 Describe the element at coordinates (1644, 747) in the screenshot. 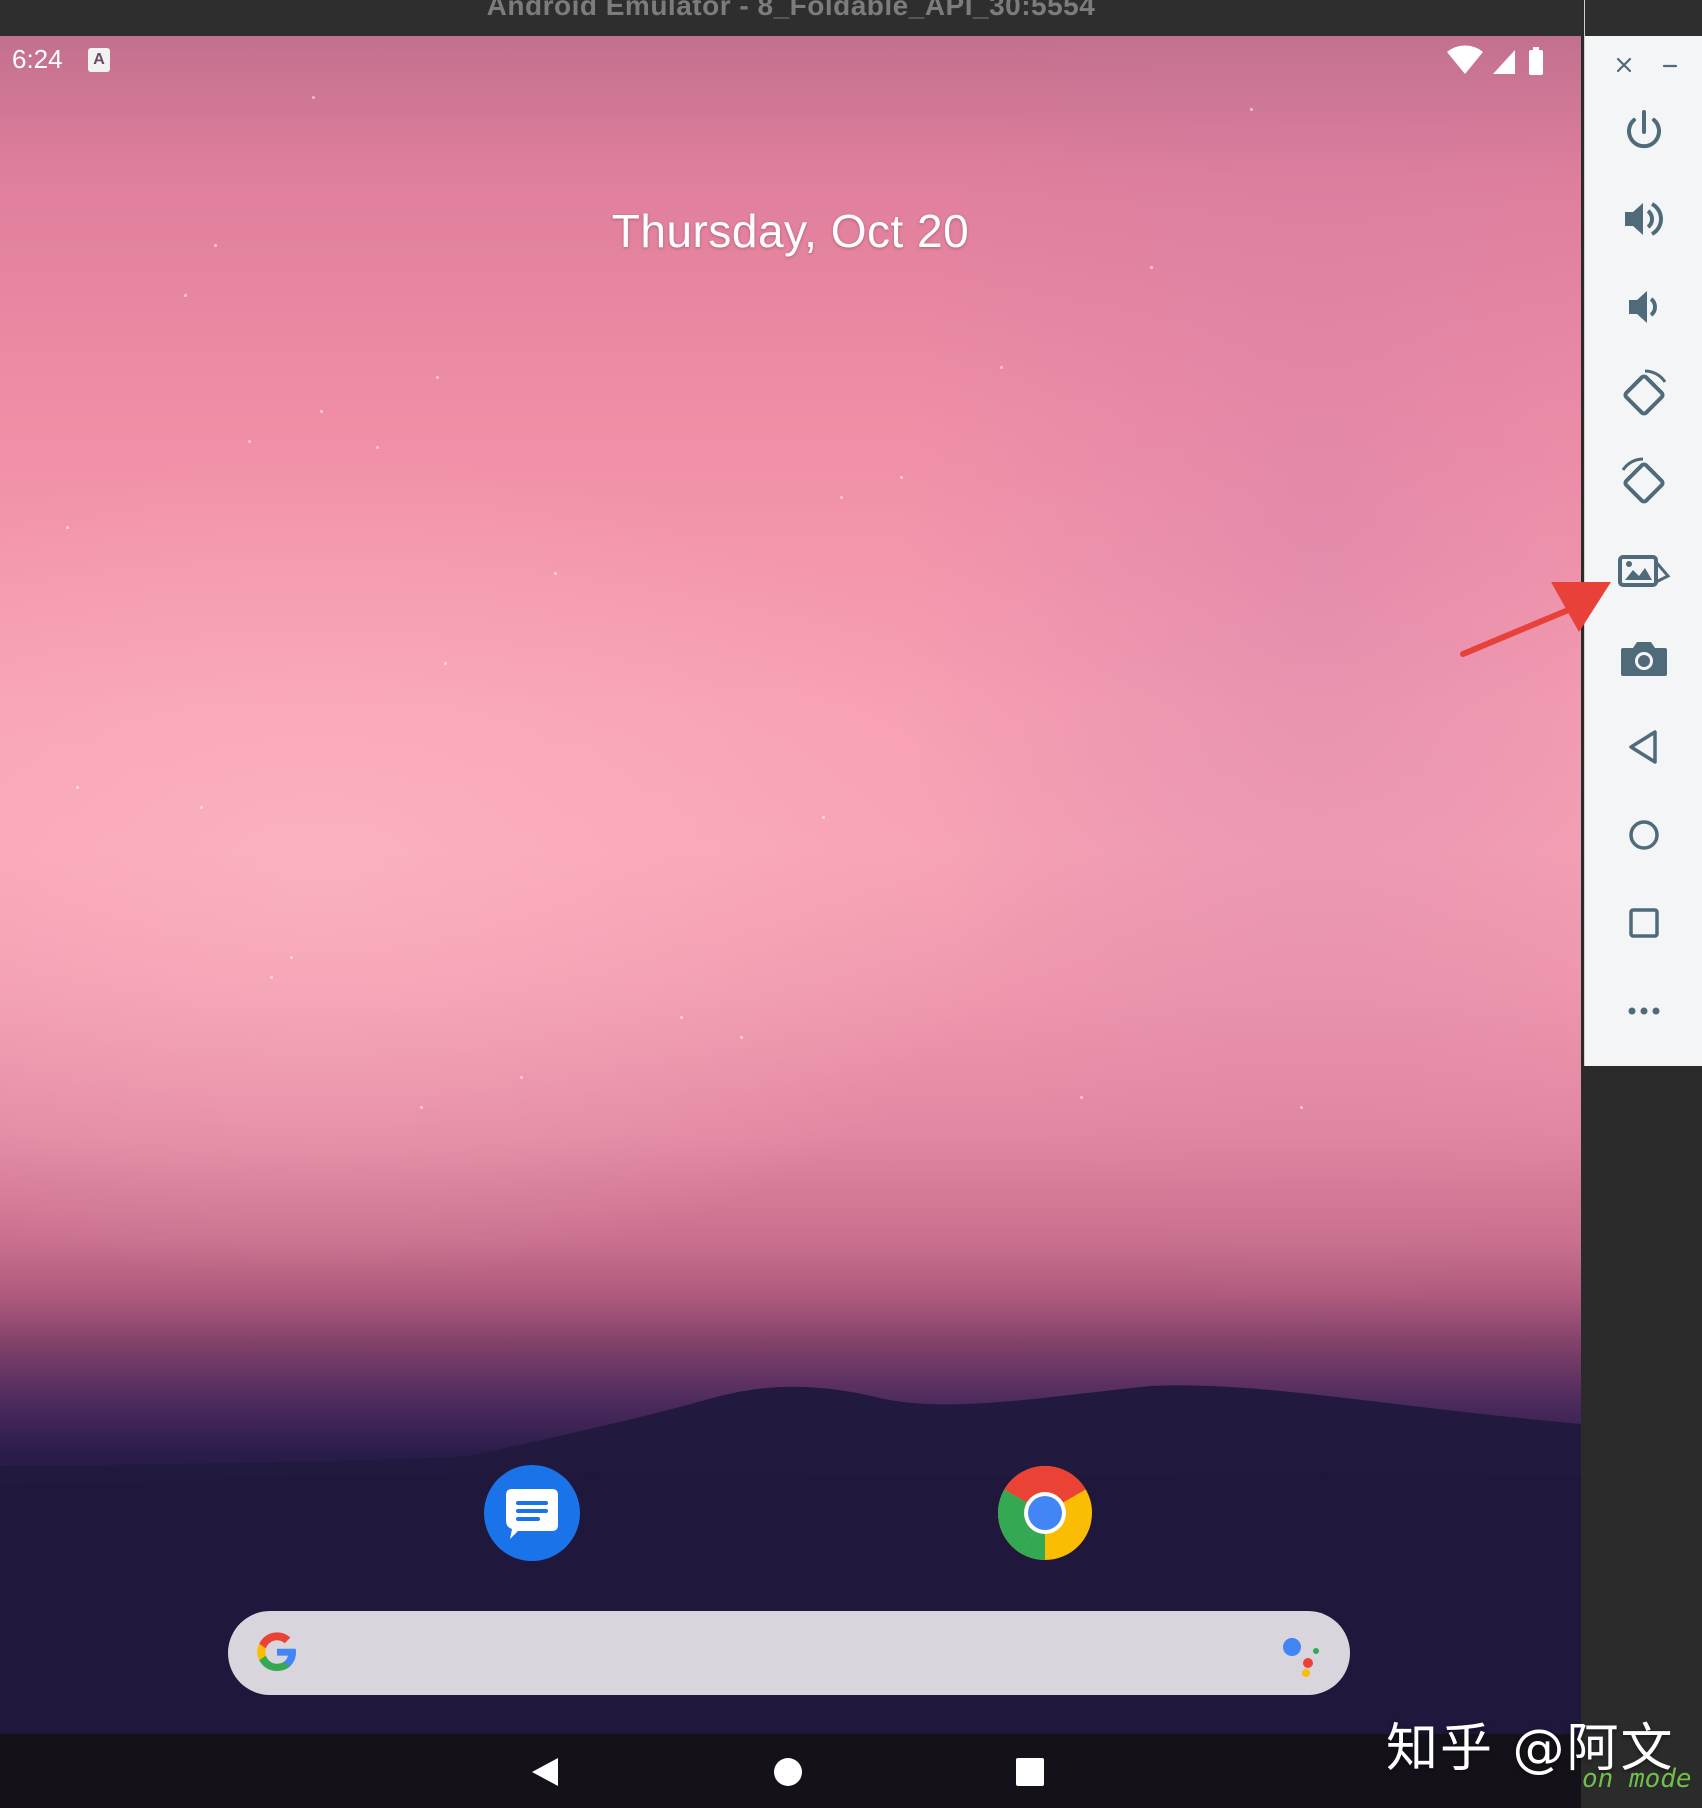

I see `back-triangle-icon` at that location.